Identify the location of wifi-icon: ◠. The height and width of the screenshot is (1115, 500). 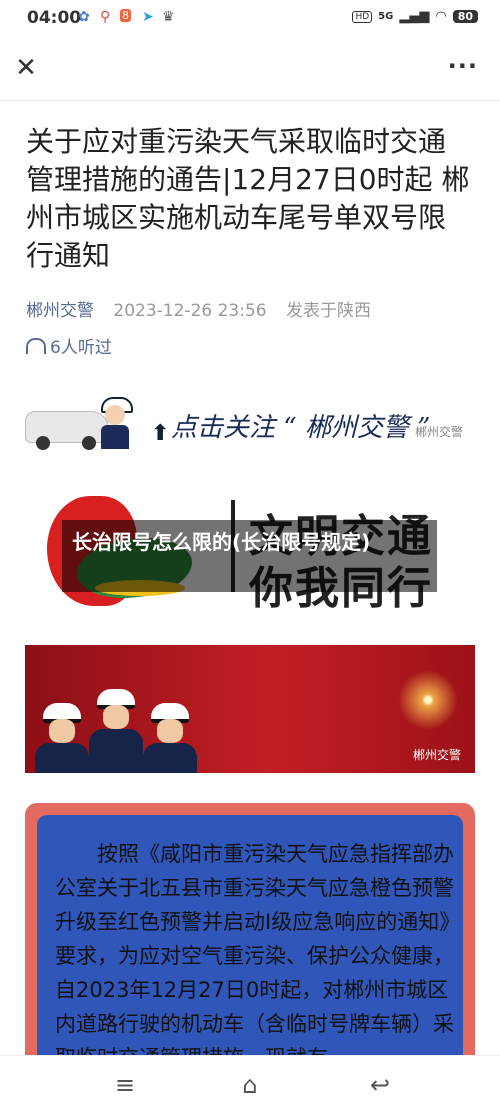
(441, 16).